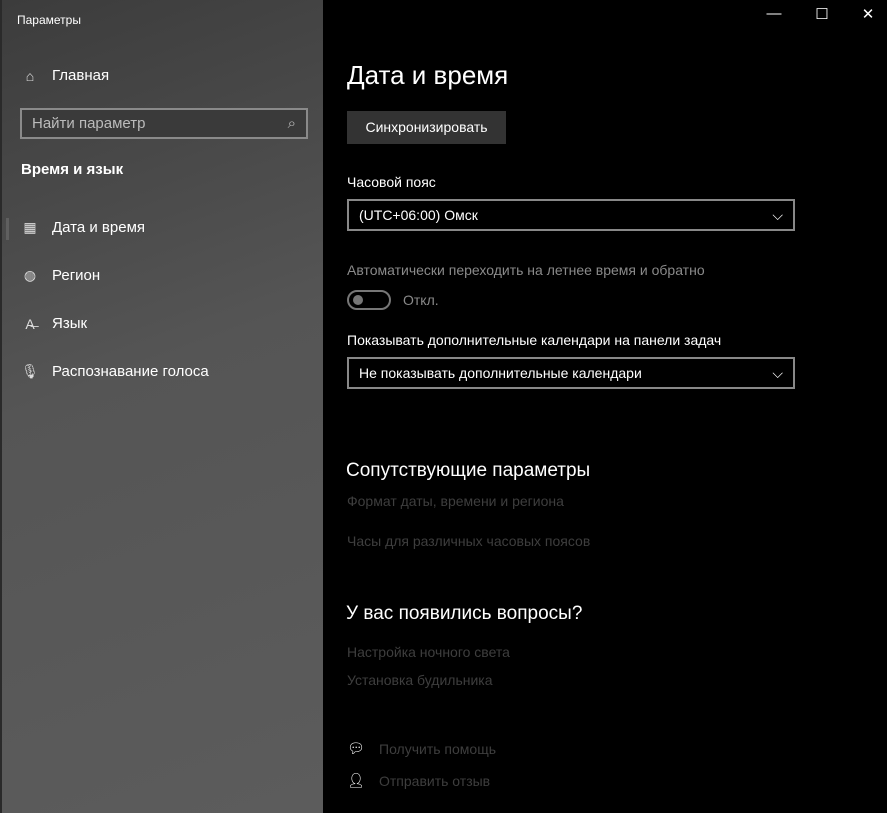  I want to click on calendars-dropdown: Не показывать дополнительные календари ⌵, so click(571, 373).